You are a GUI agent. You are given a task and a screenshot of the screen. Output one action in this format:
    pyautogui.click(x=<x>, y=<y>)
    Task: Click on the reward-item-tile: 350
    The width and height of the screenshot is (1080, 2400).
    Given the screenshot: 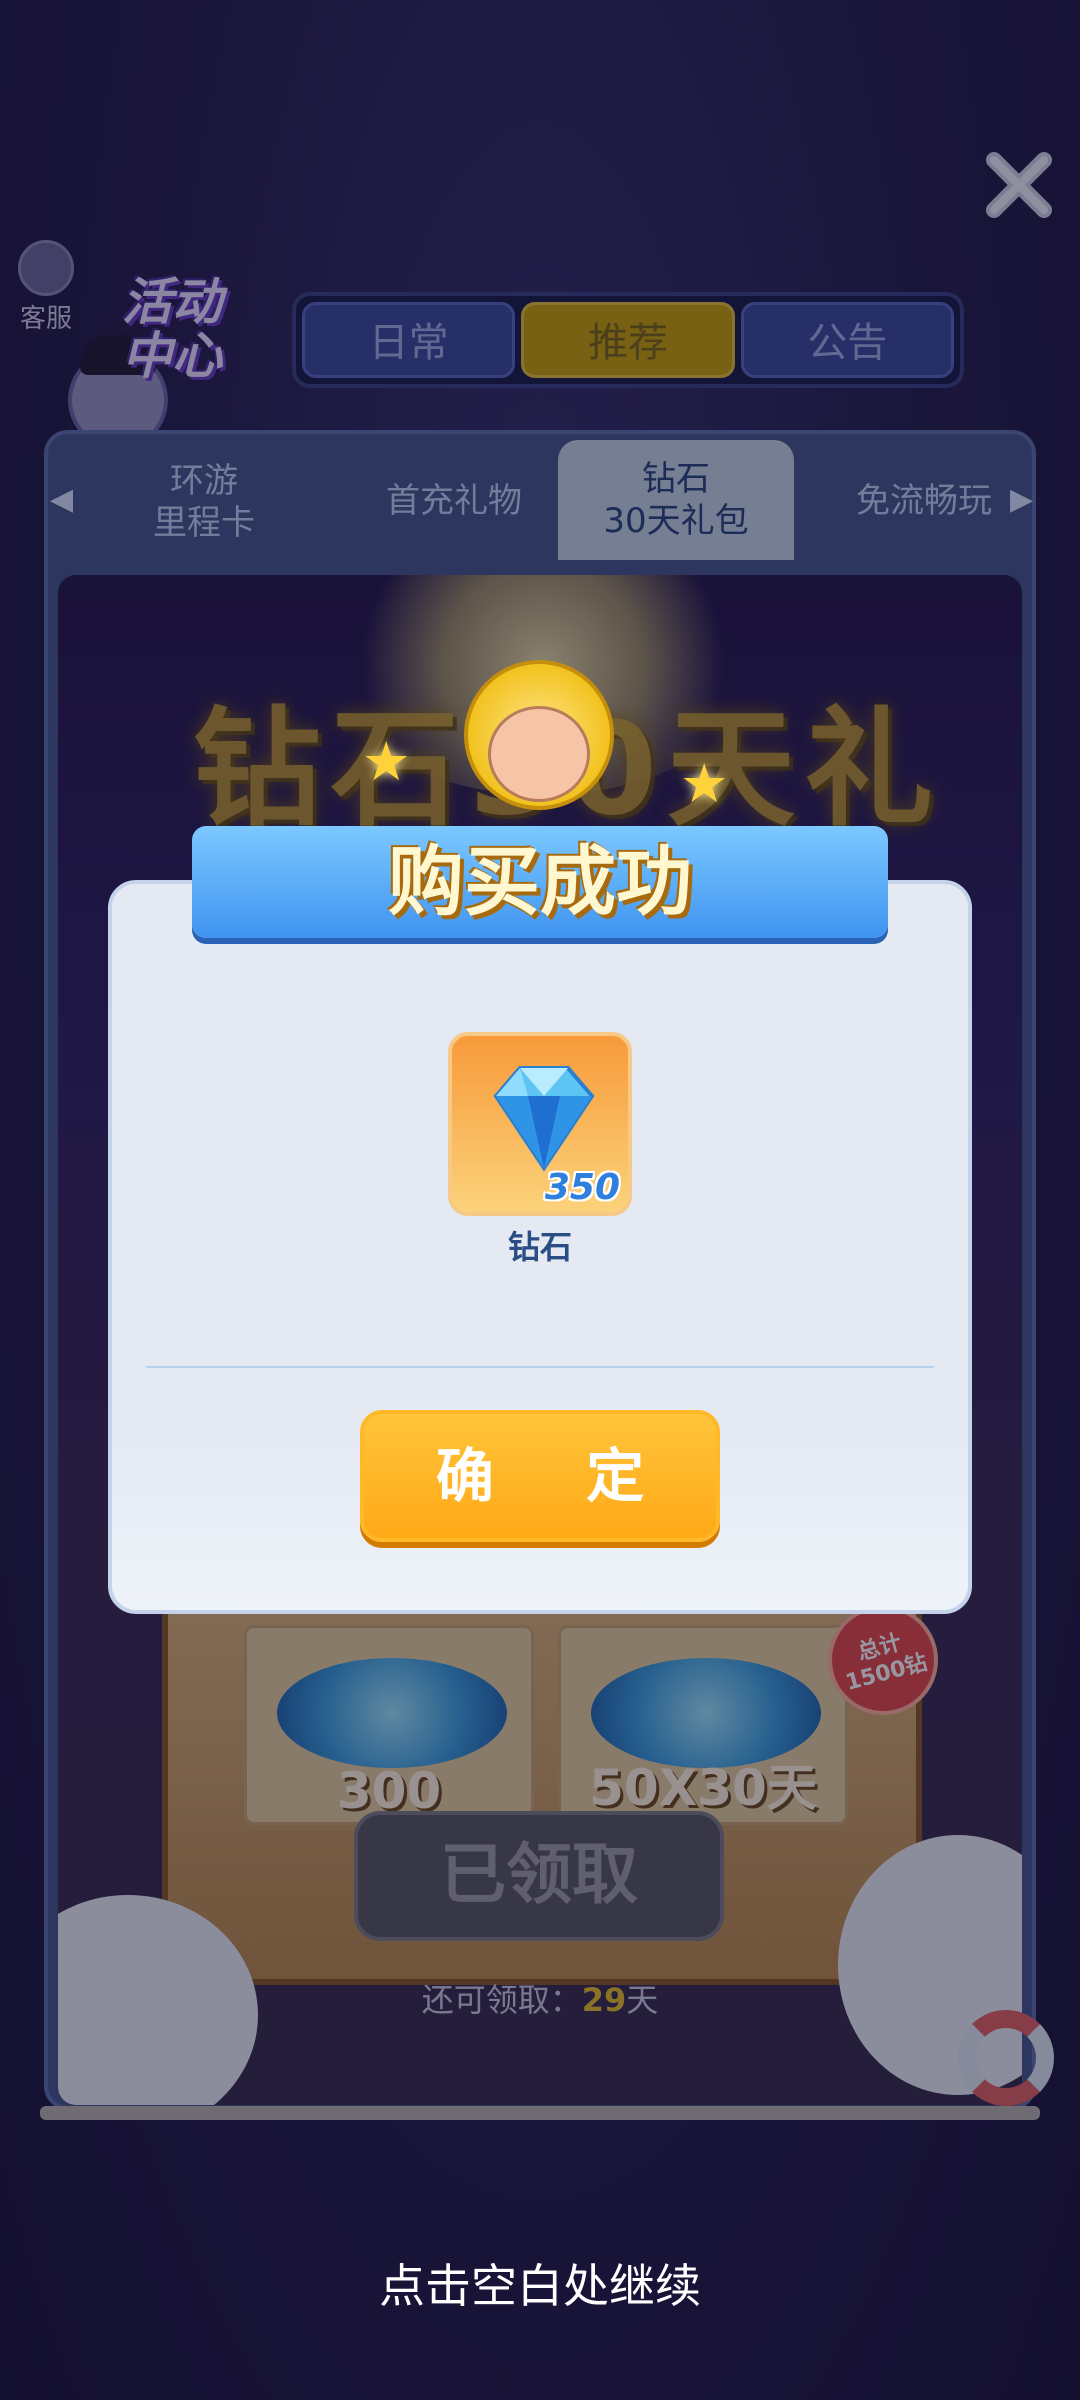 What is the action you would take?
    pyautogui.click(x=540, y=1124)
    